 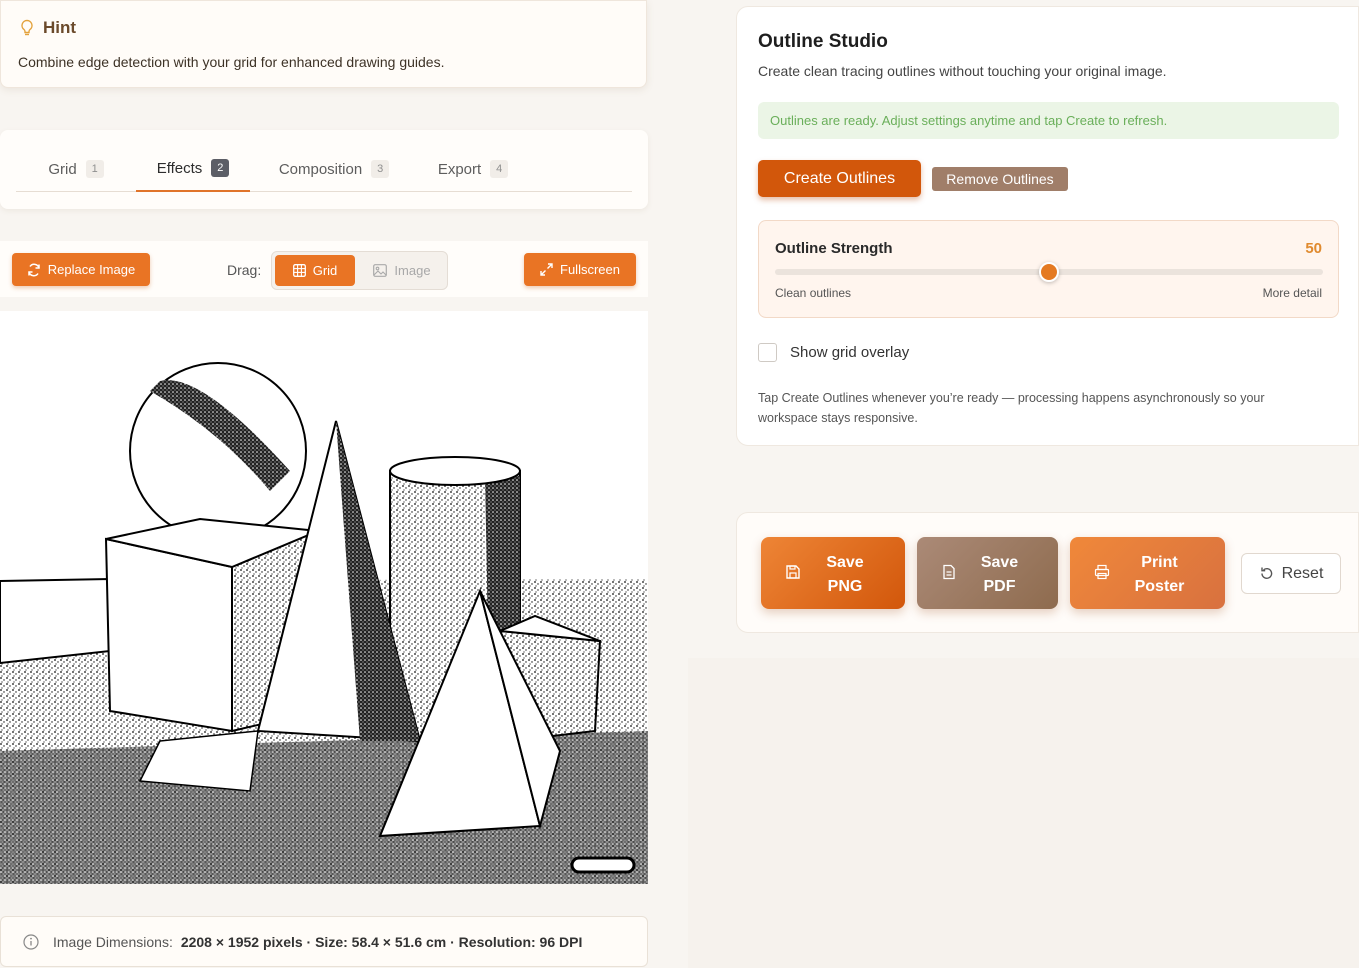 I want to click on reset-button: Reset, so click(x=1291, y=573).